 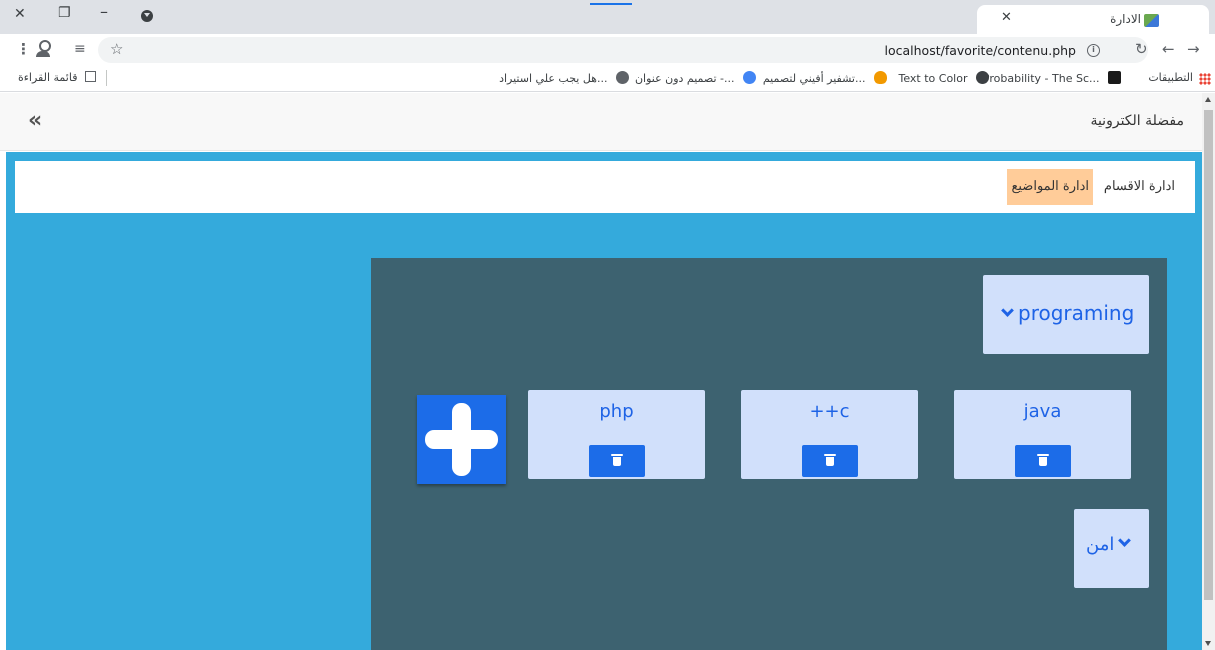 I want to click on tab-close-icon: ✕, so click(x=1006, y=17).